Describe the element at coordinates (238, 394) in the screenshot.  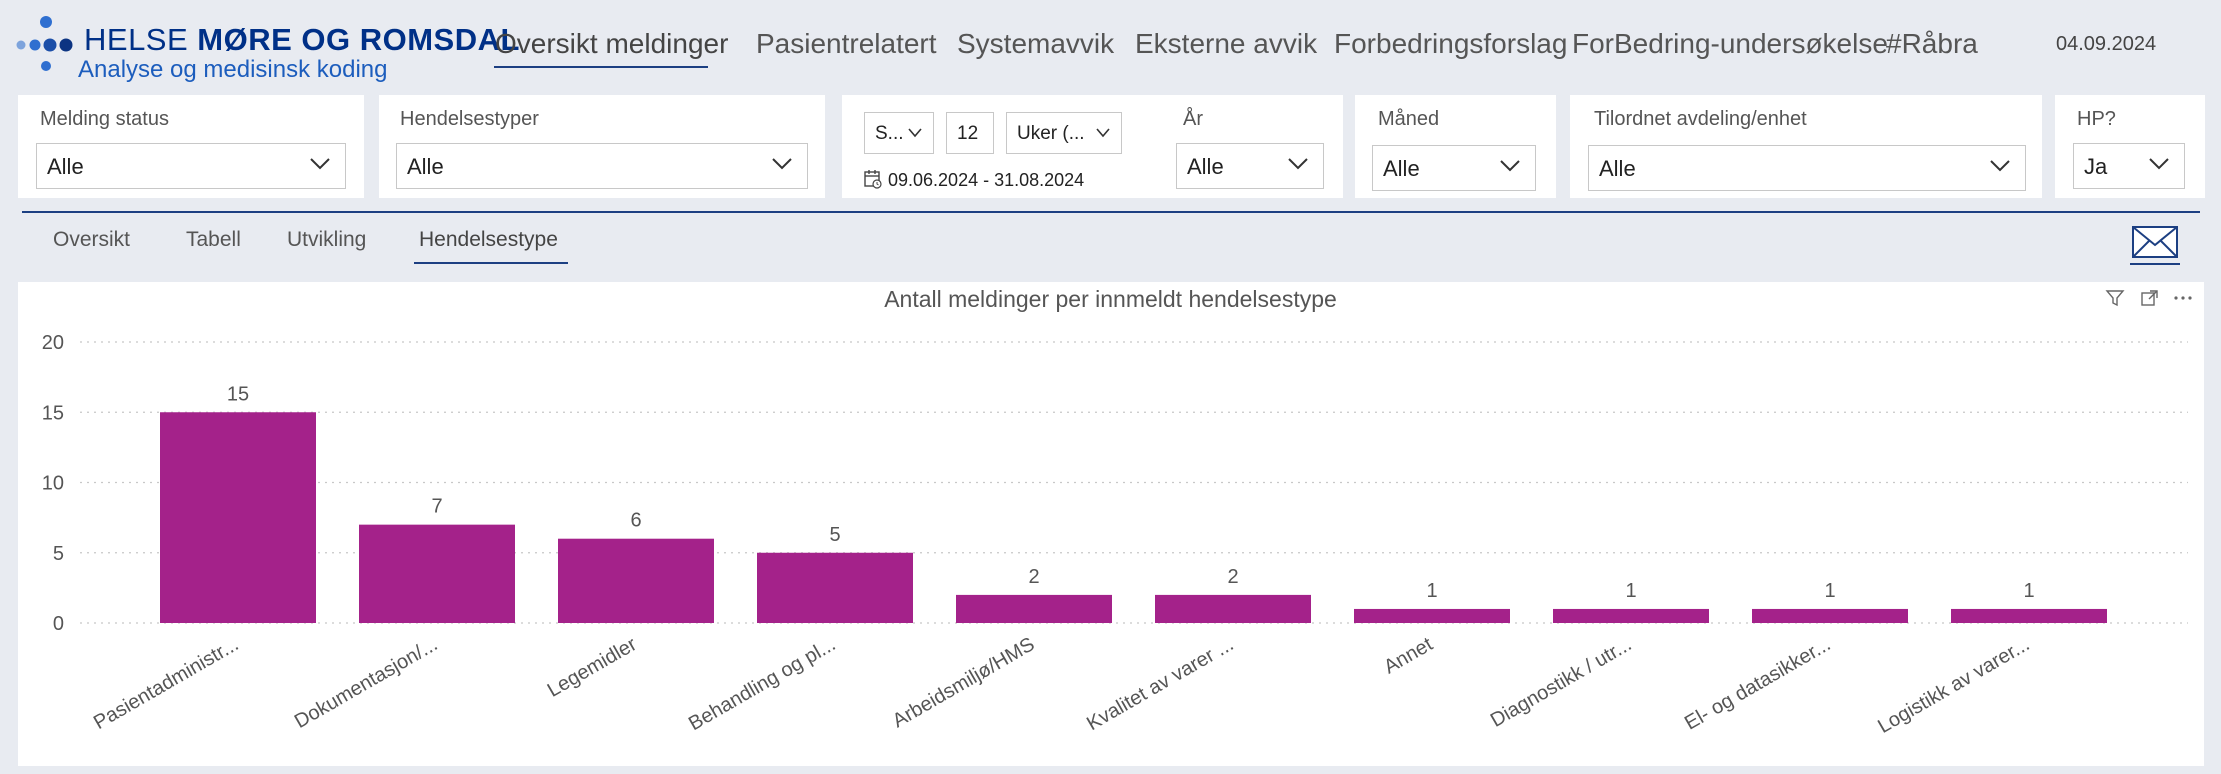
I see `data-label: 15` at that location.